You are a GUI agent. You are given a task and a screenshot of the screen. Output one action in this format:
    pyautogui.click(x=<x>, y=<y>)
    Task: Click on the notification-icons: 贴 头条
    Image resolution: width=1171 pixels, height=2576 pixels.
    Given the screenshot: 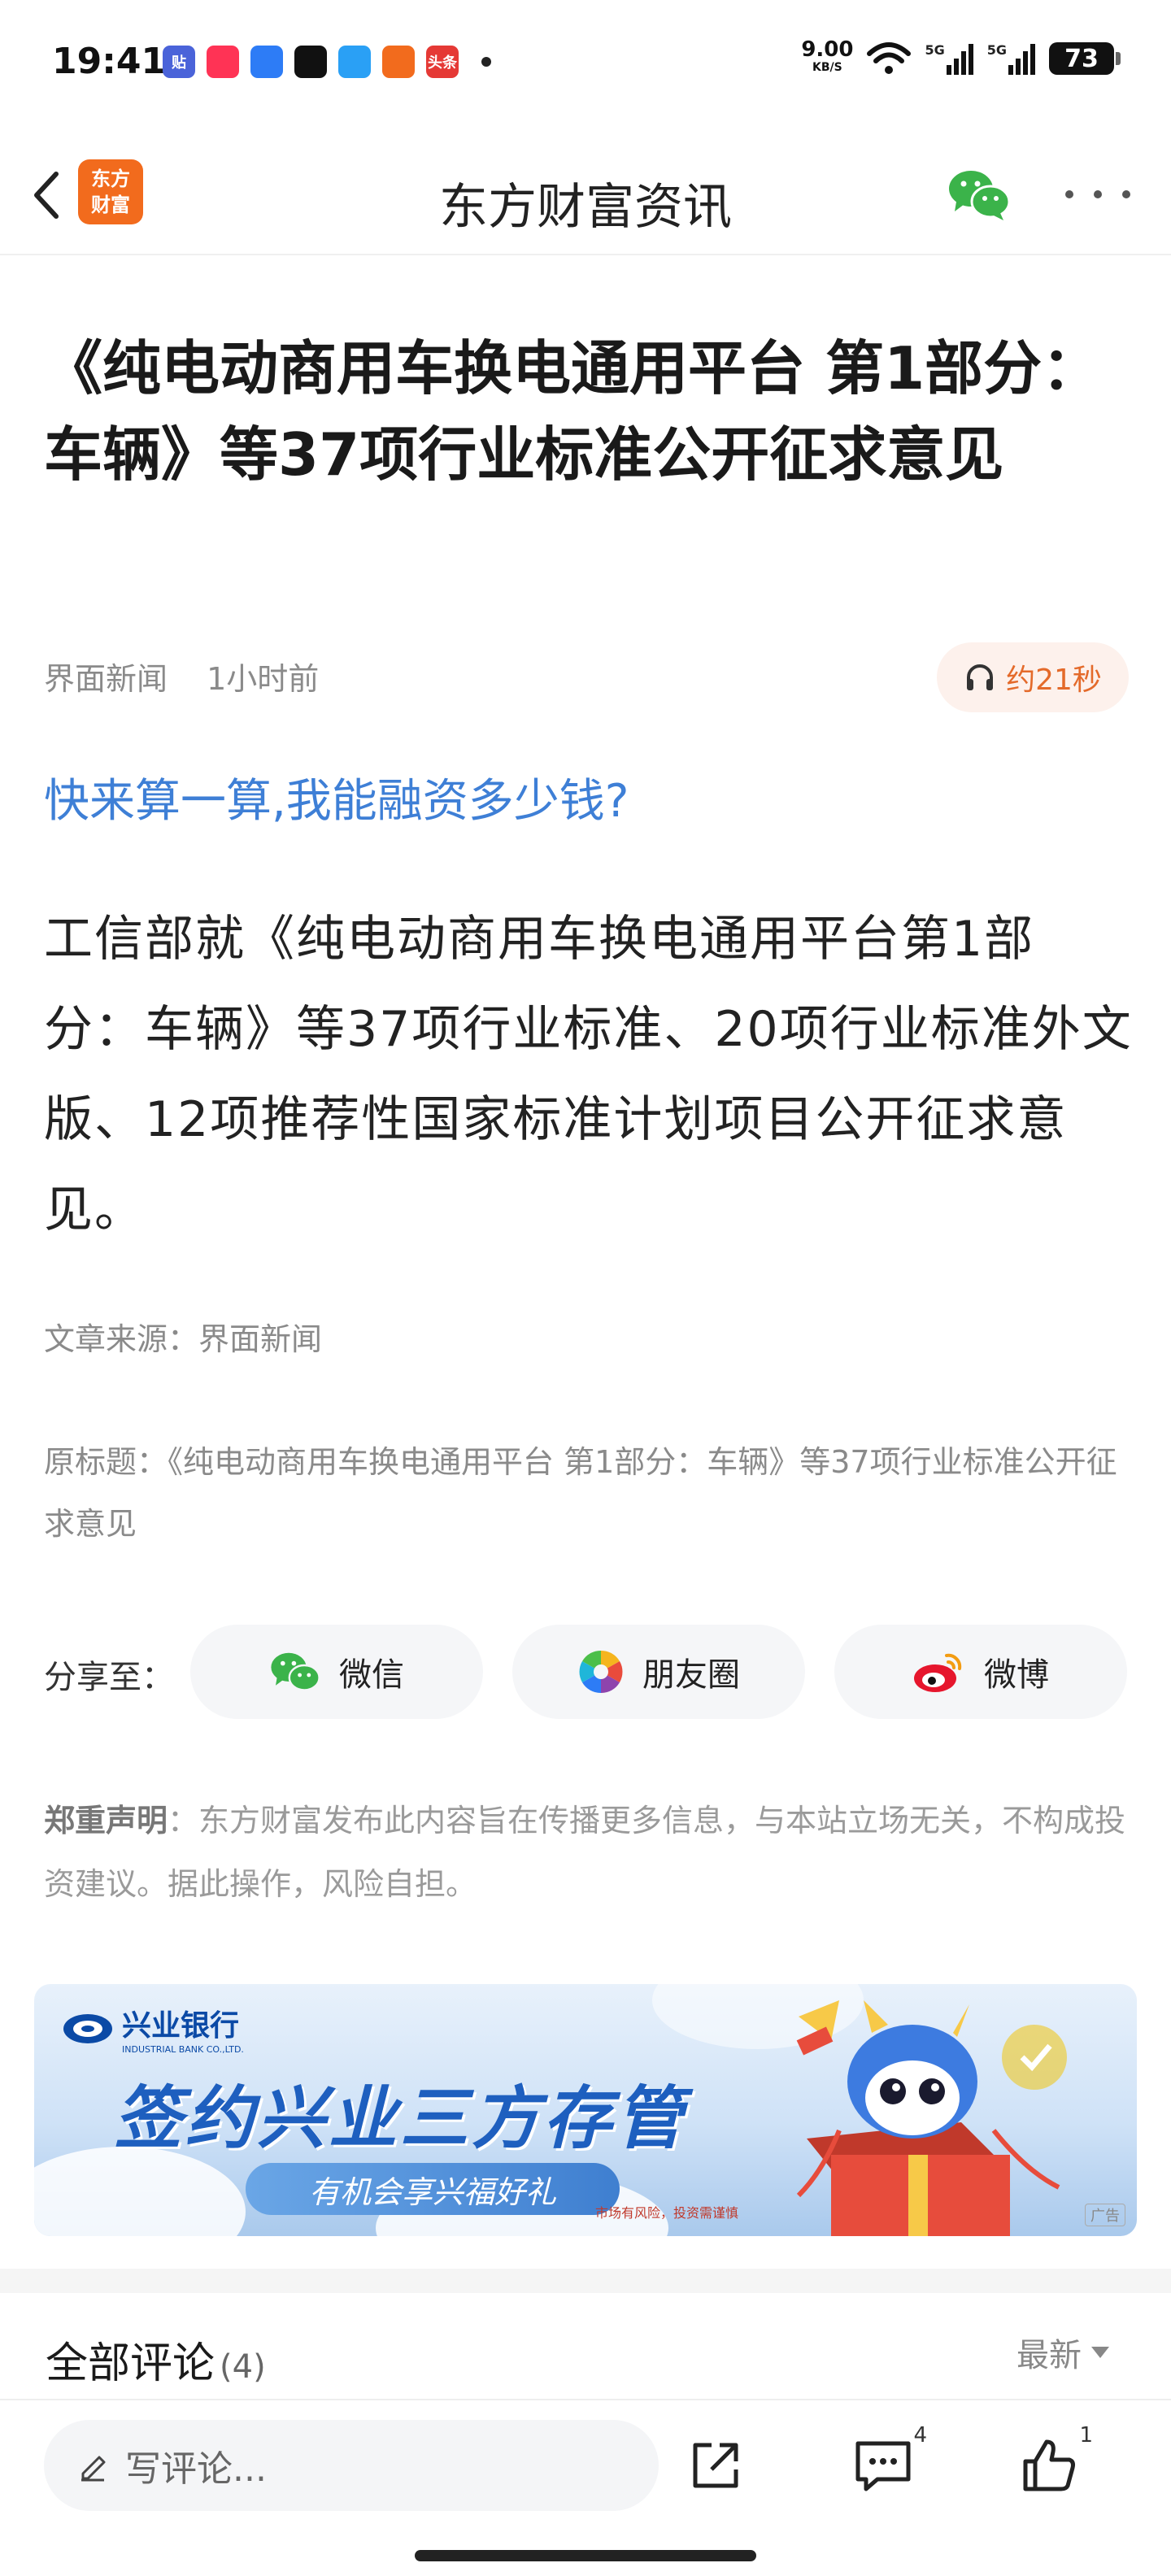 What is the action you would take?
    pyautogui.click(x=327, y=62)
    